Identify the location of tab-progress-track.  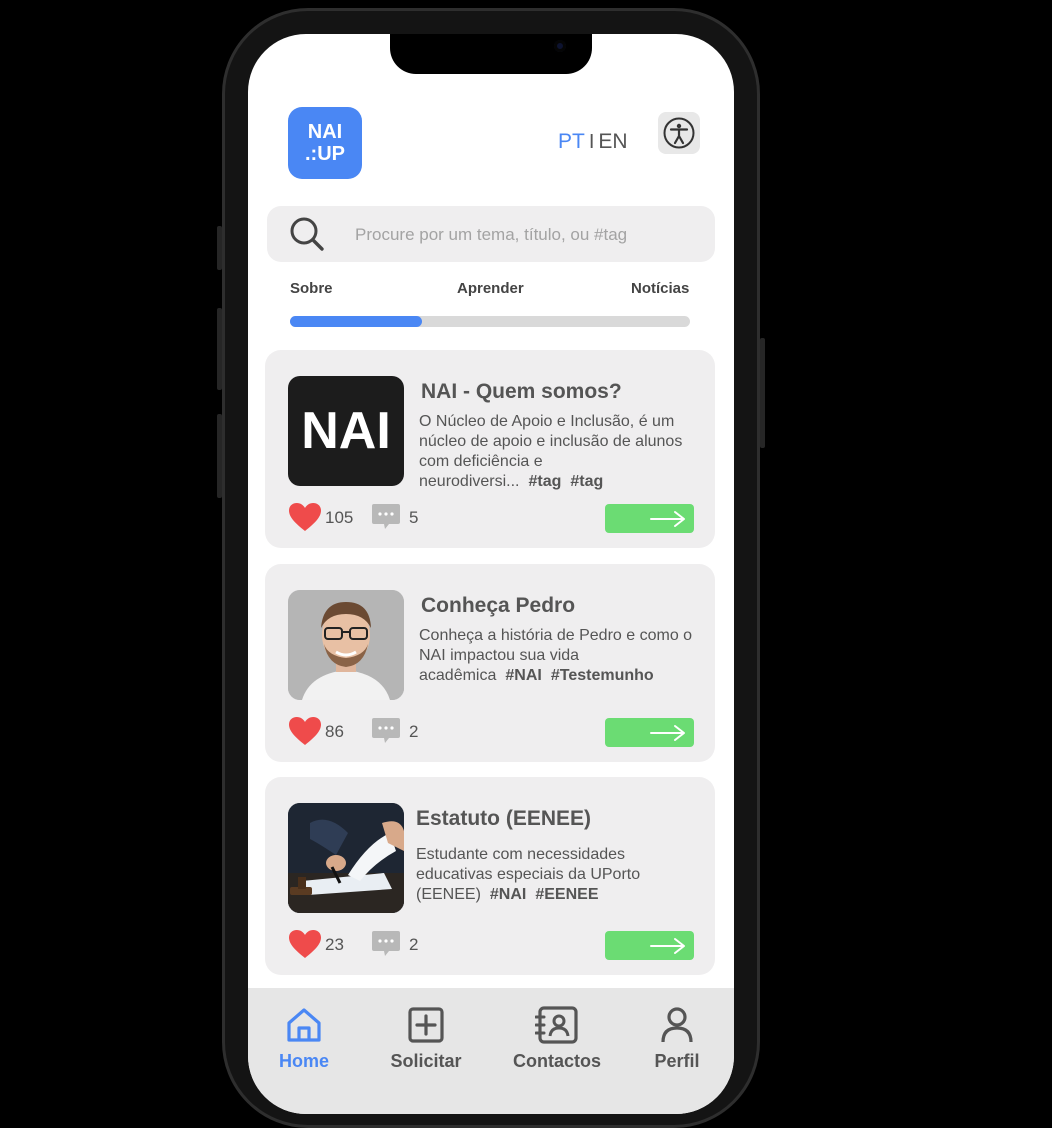
(490, 321).